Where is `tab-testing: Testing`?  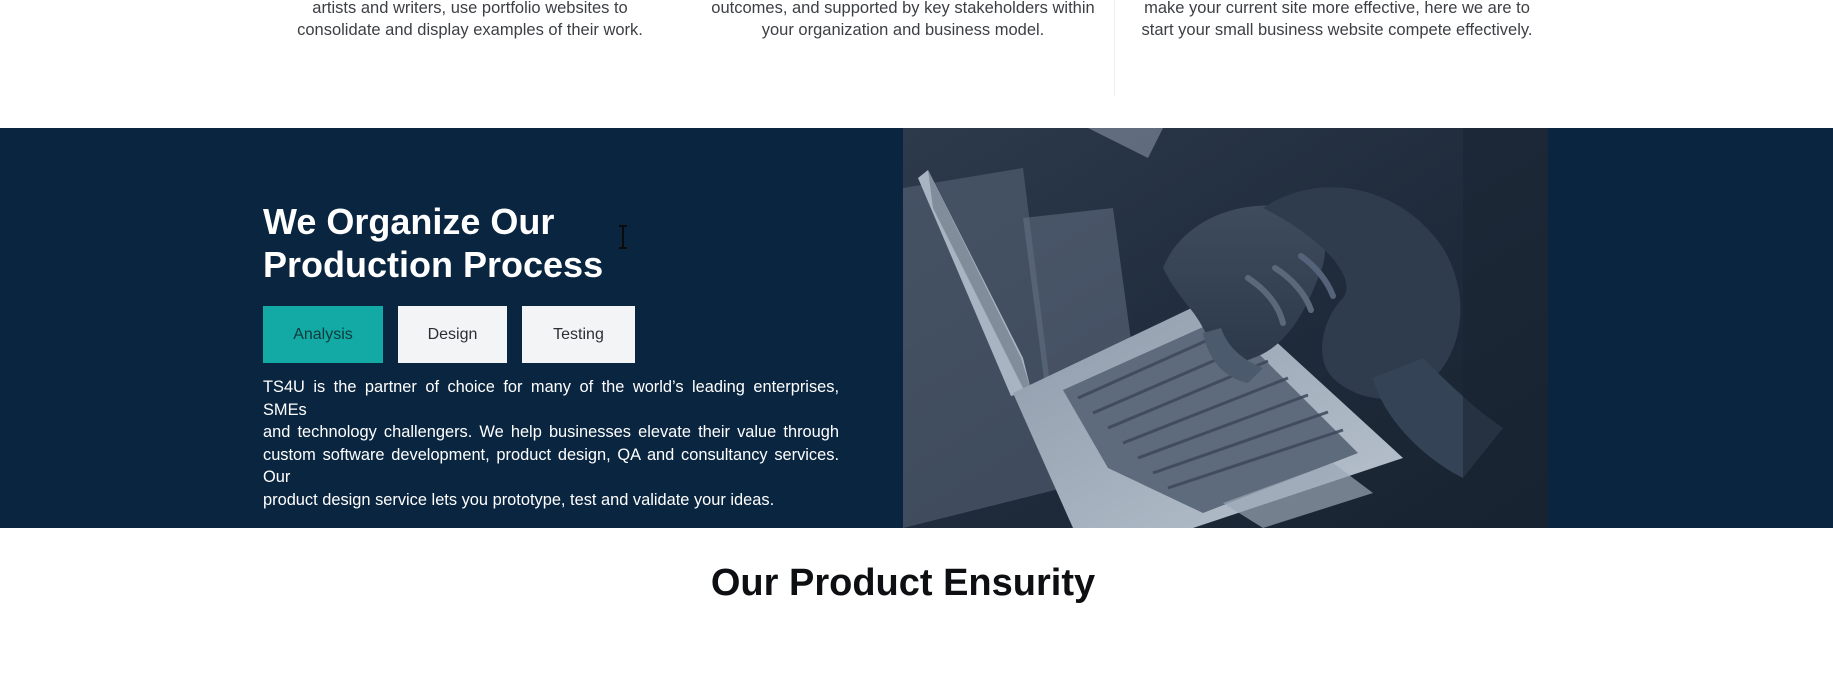
tab-testing: Testing is located at coordinates (578, 334).